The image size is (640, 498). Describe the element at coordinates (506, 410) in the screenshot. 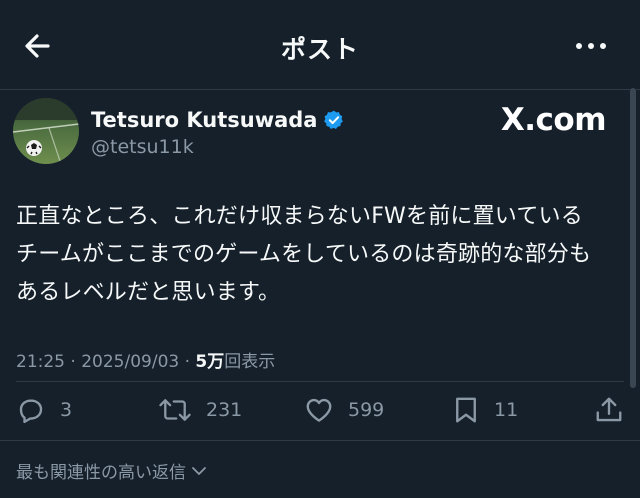

I see `bookmark-count: 11` at that location.